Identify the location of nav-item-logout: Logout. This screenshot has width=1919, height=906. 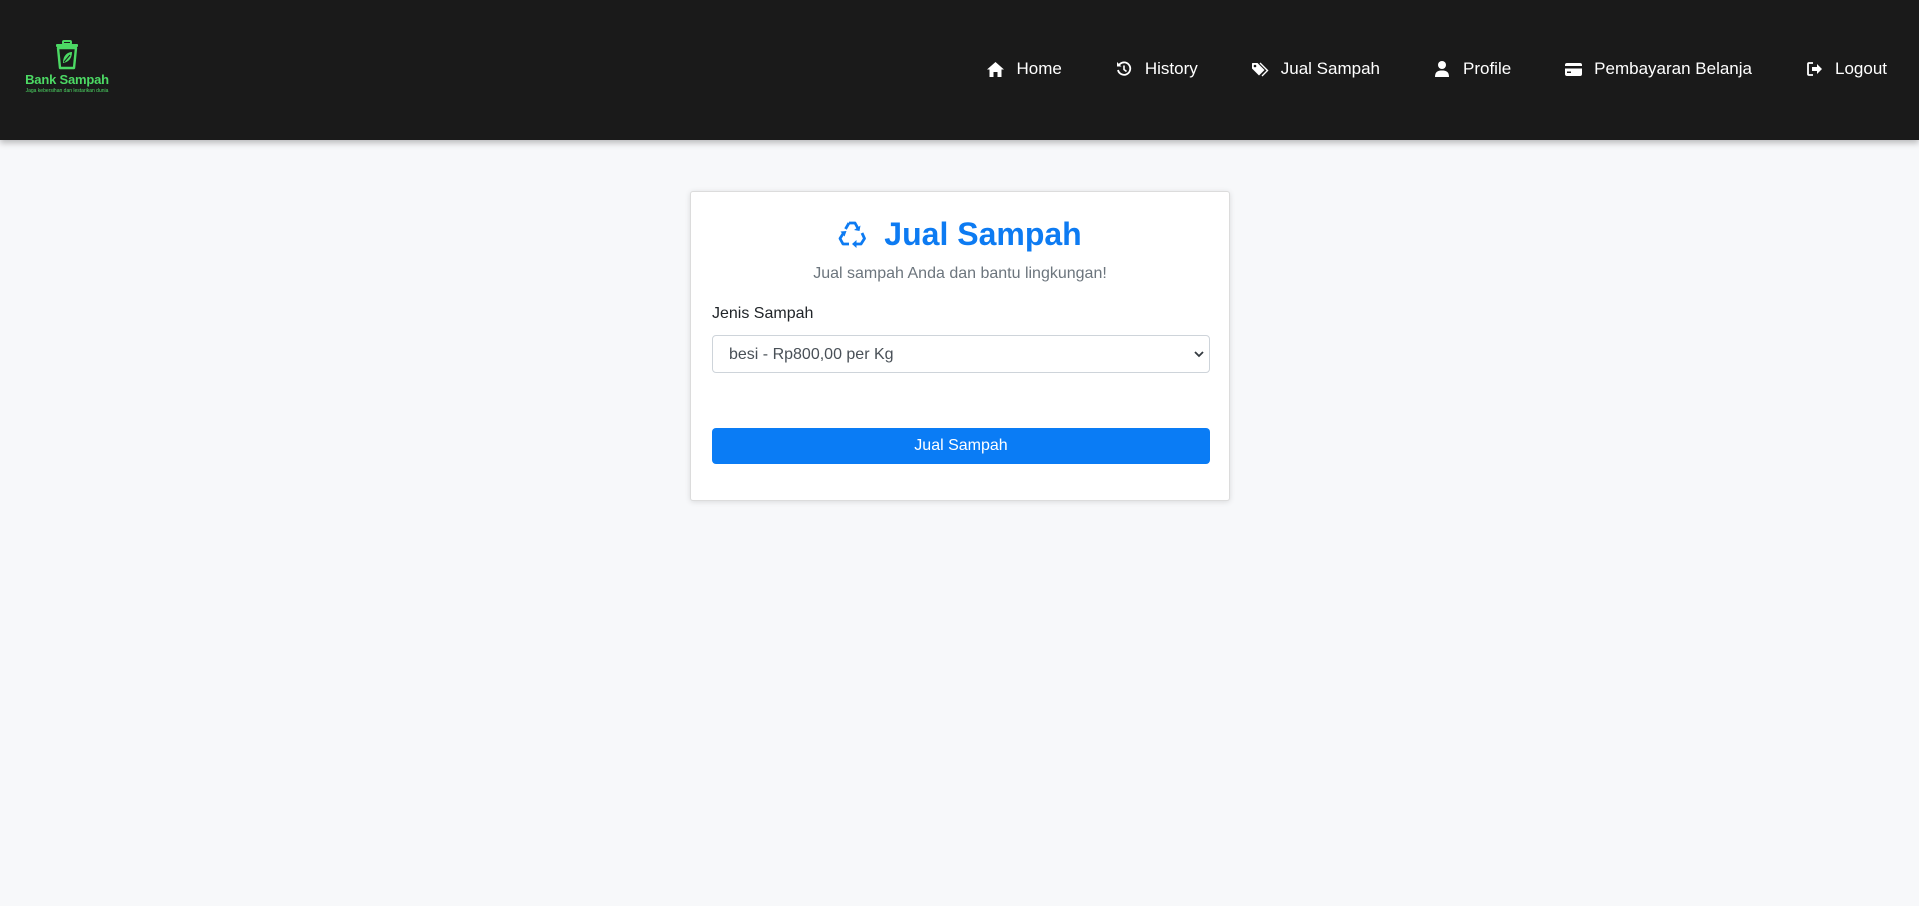
(1846, 69).